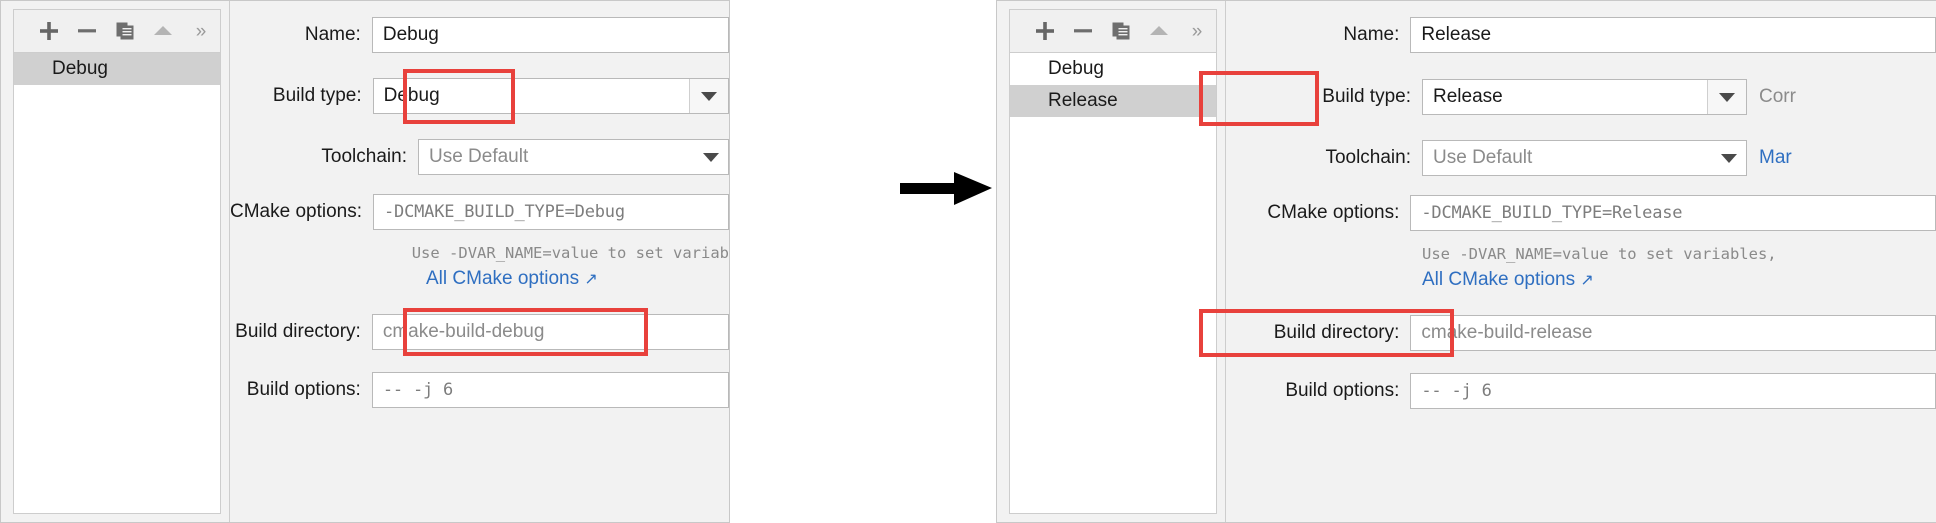 The height and width of the screenshot is (523, 1936). I want to click on field-row-build-directory: Build directory: cmake-build-release, so click(1581, 333).